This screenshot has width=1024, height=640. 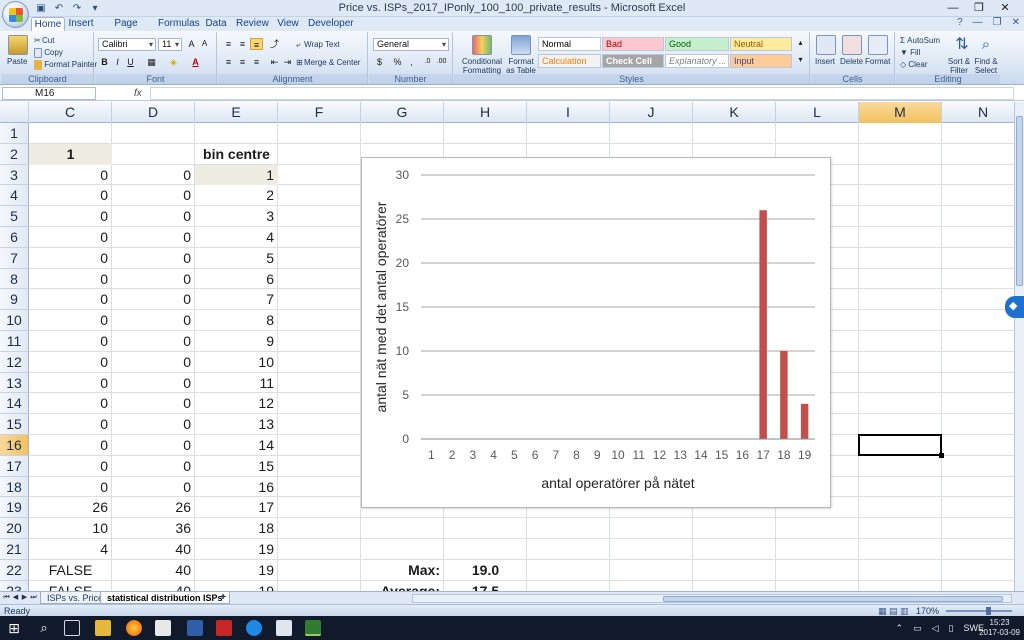 What do you see at coordinates (153, 507) in the screenshot?
I see `cell-d19: 26` at bounding box center [153, 507].